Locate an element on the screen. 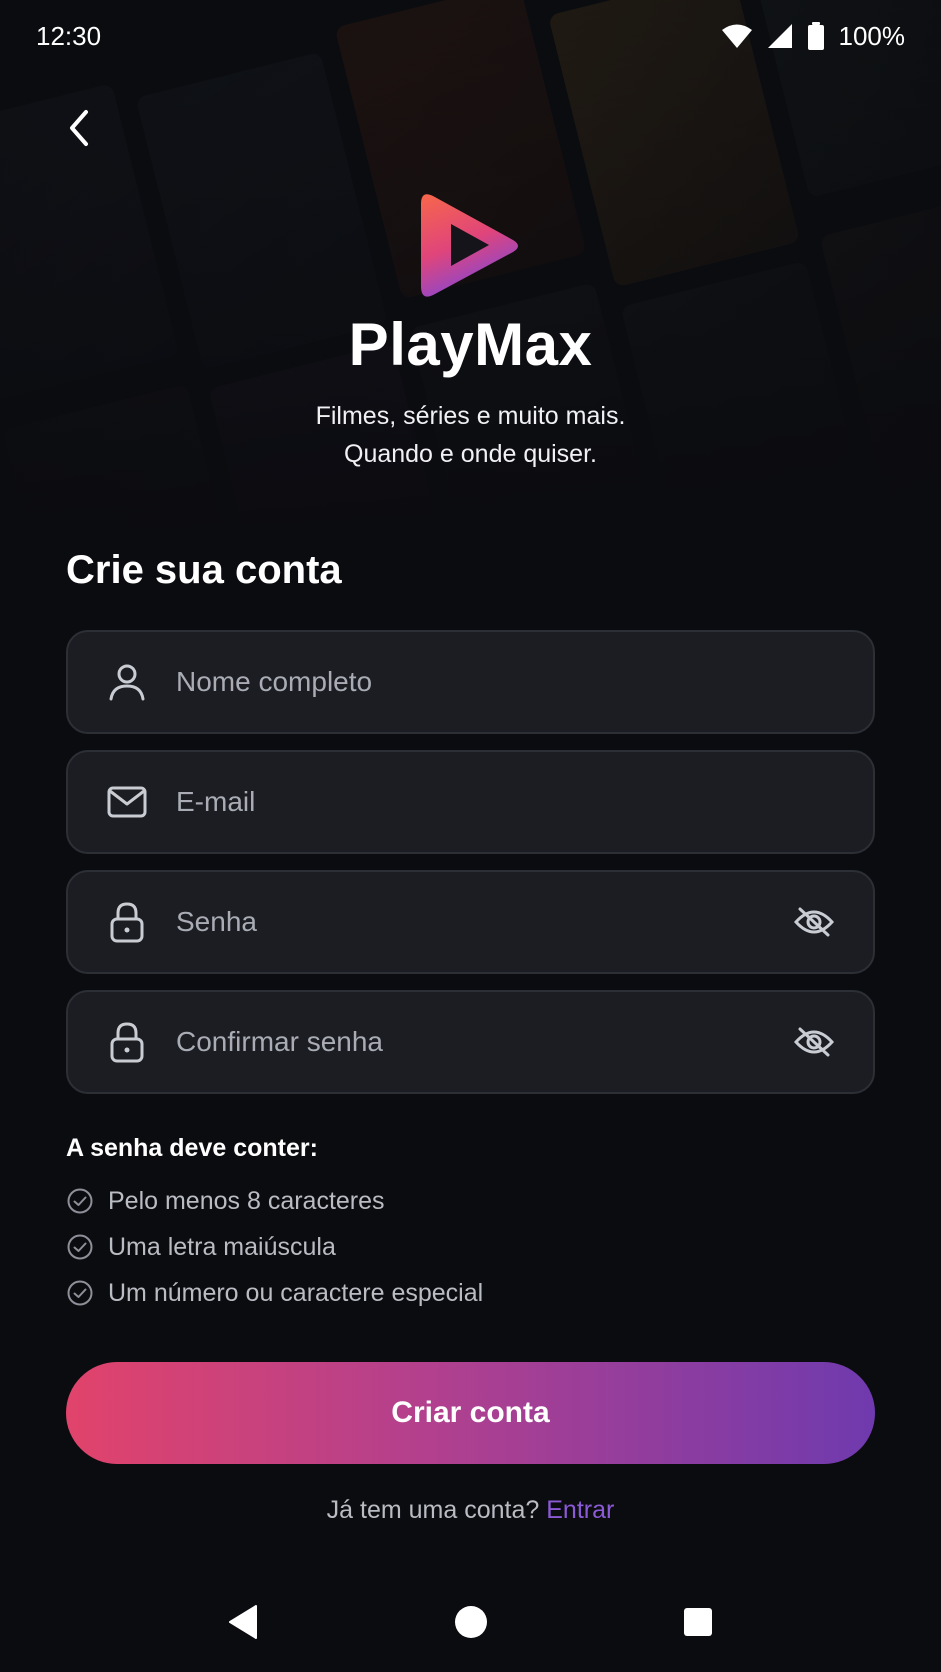 Image resolution: width=941 pixels, height=1672 pixels. mail-icon is located at coordinates (127, 802).